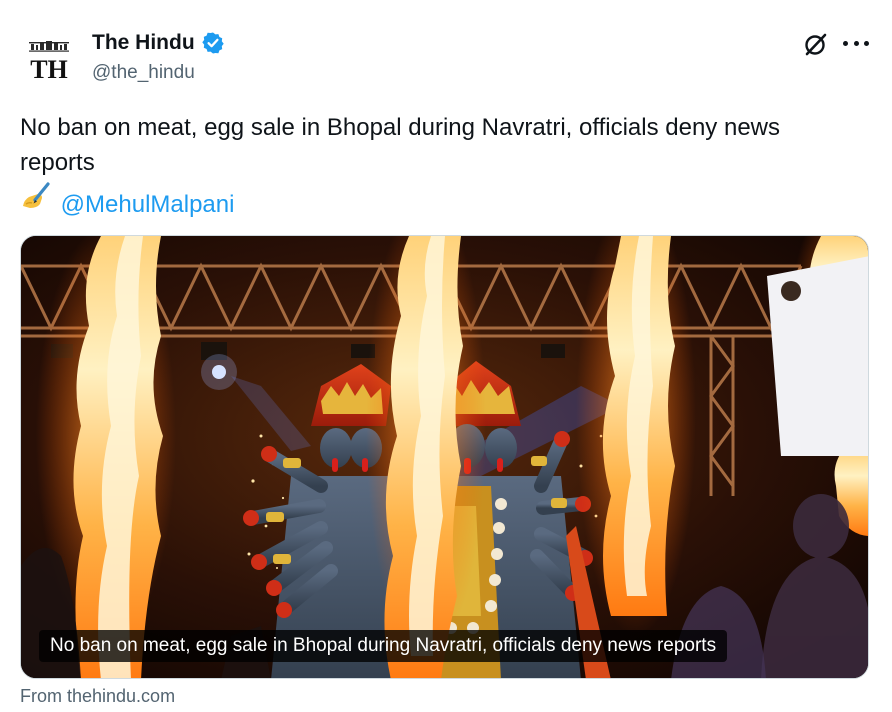  I want to click on the-hindu-logo-icon: TH, so click(49, 59).